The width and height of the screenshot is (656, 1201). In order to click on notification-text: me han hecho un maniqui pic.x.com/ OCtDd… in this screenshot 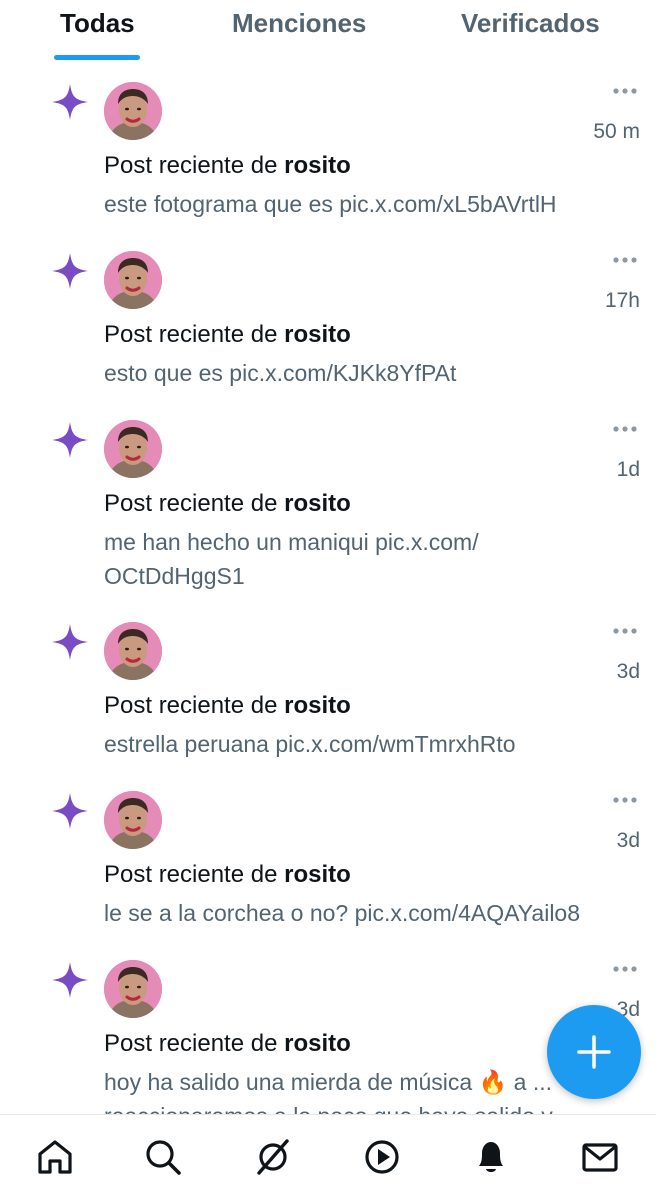, I will do `click(291, 559)`.